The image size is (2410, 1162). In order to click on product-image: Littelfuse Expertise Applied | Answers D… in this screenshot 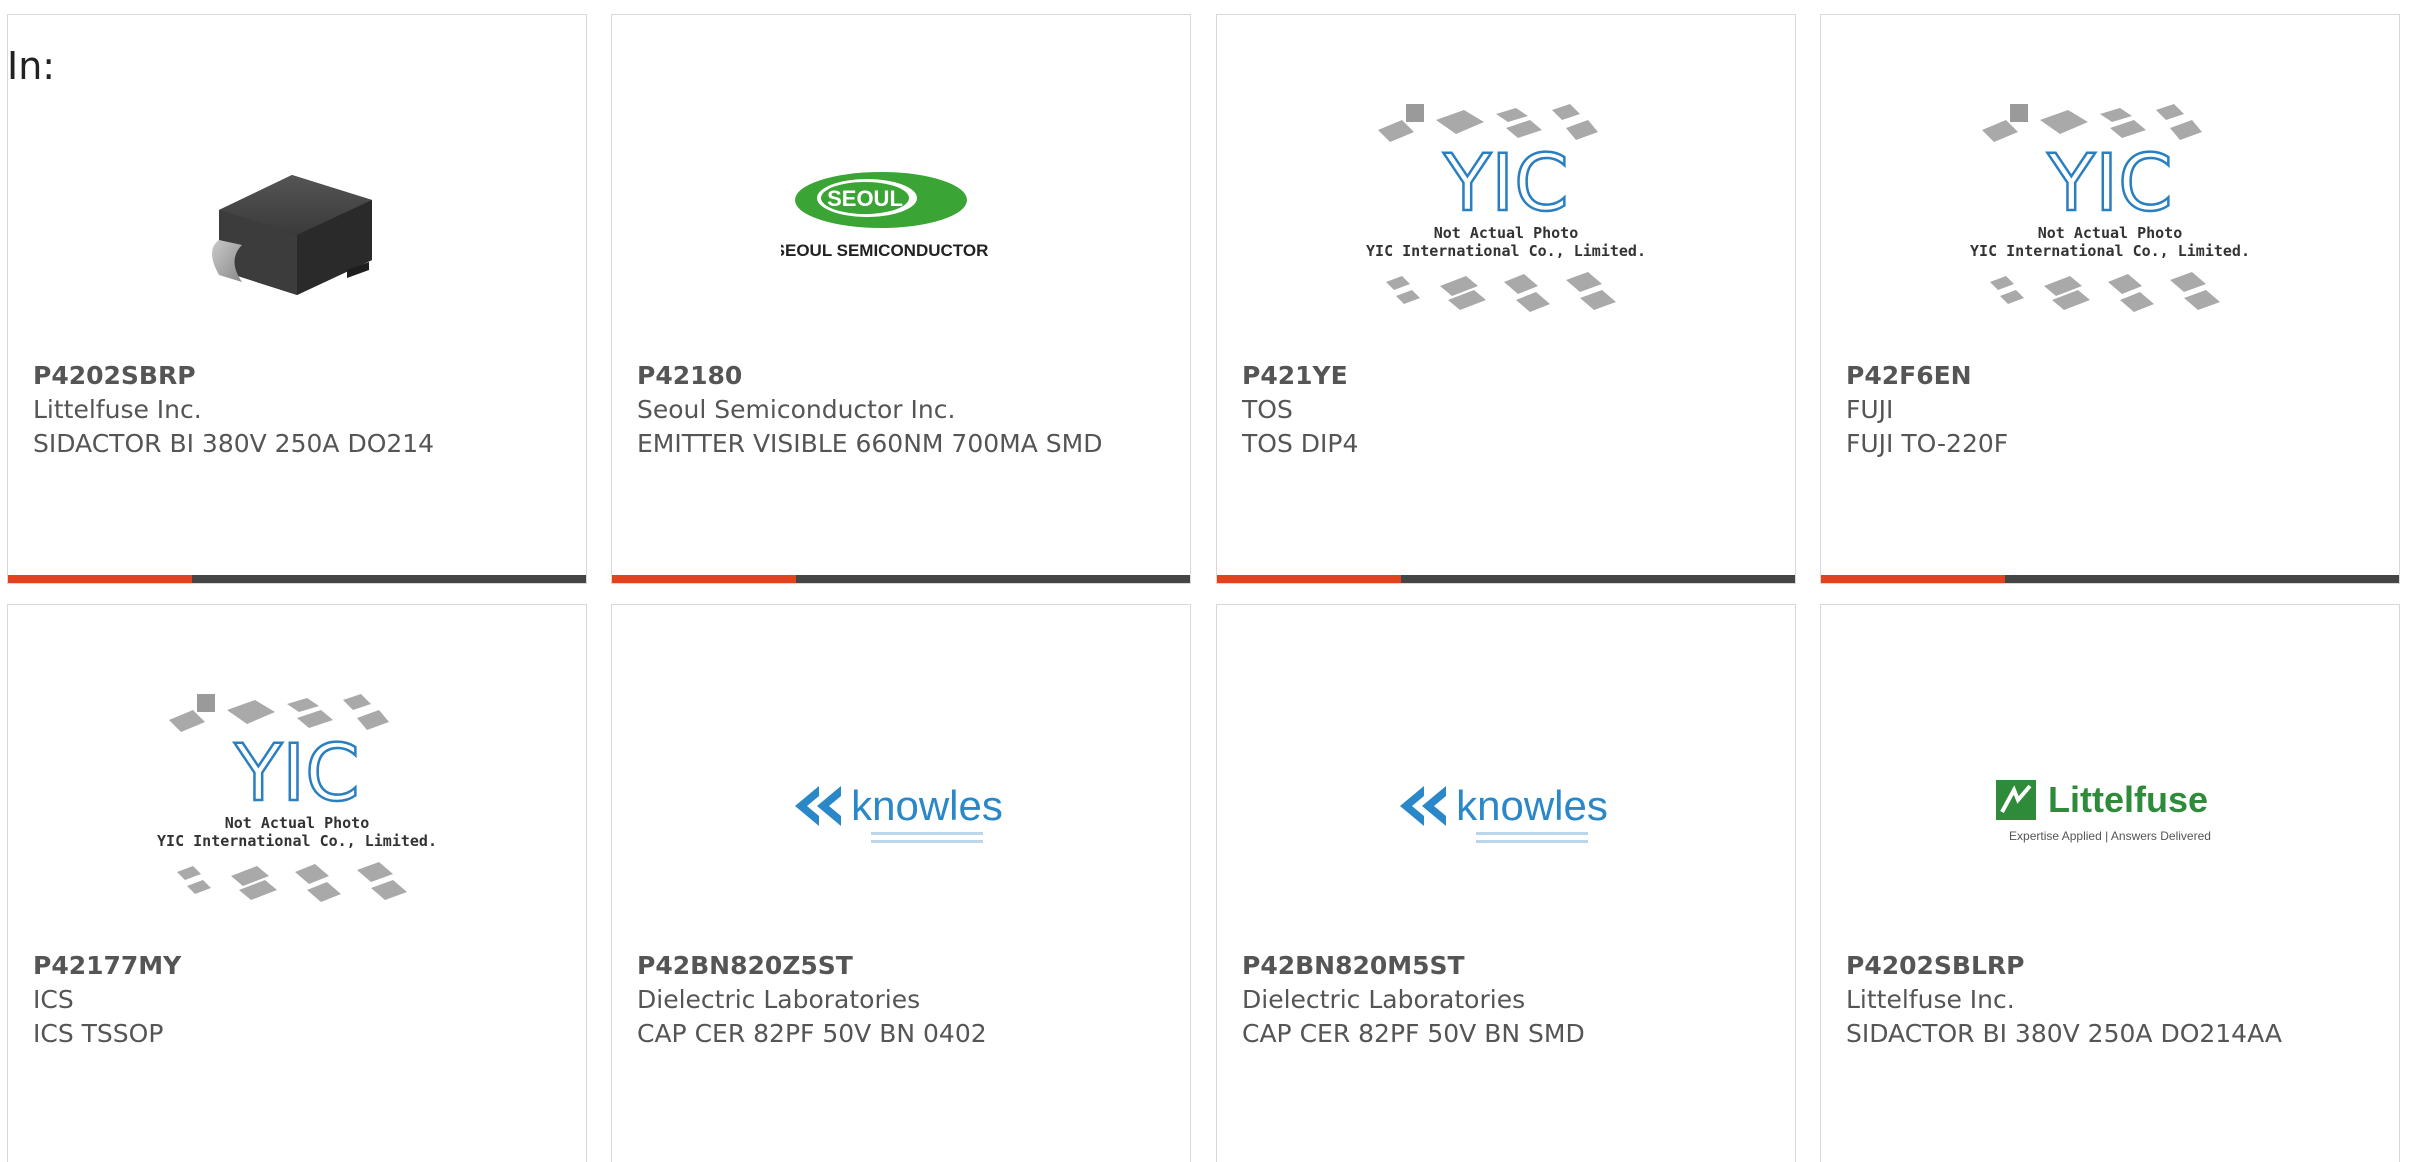, I will do `click(2110, 810)`.